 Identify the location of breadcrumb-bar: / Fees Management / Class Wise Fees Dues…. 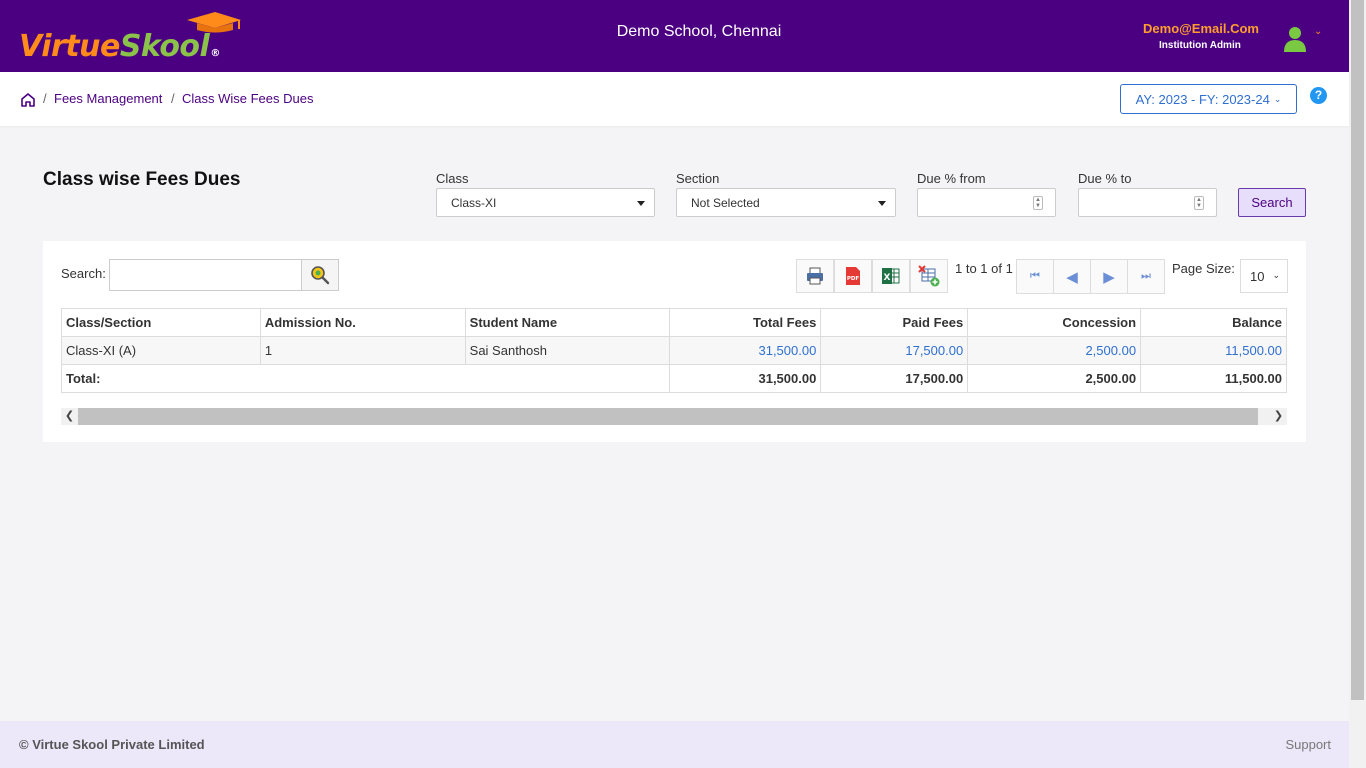
(674, 99).